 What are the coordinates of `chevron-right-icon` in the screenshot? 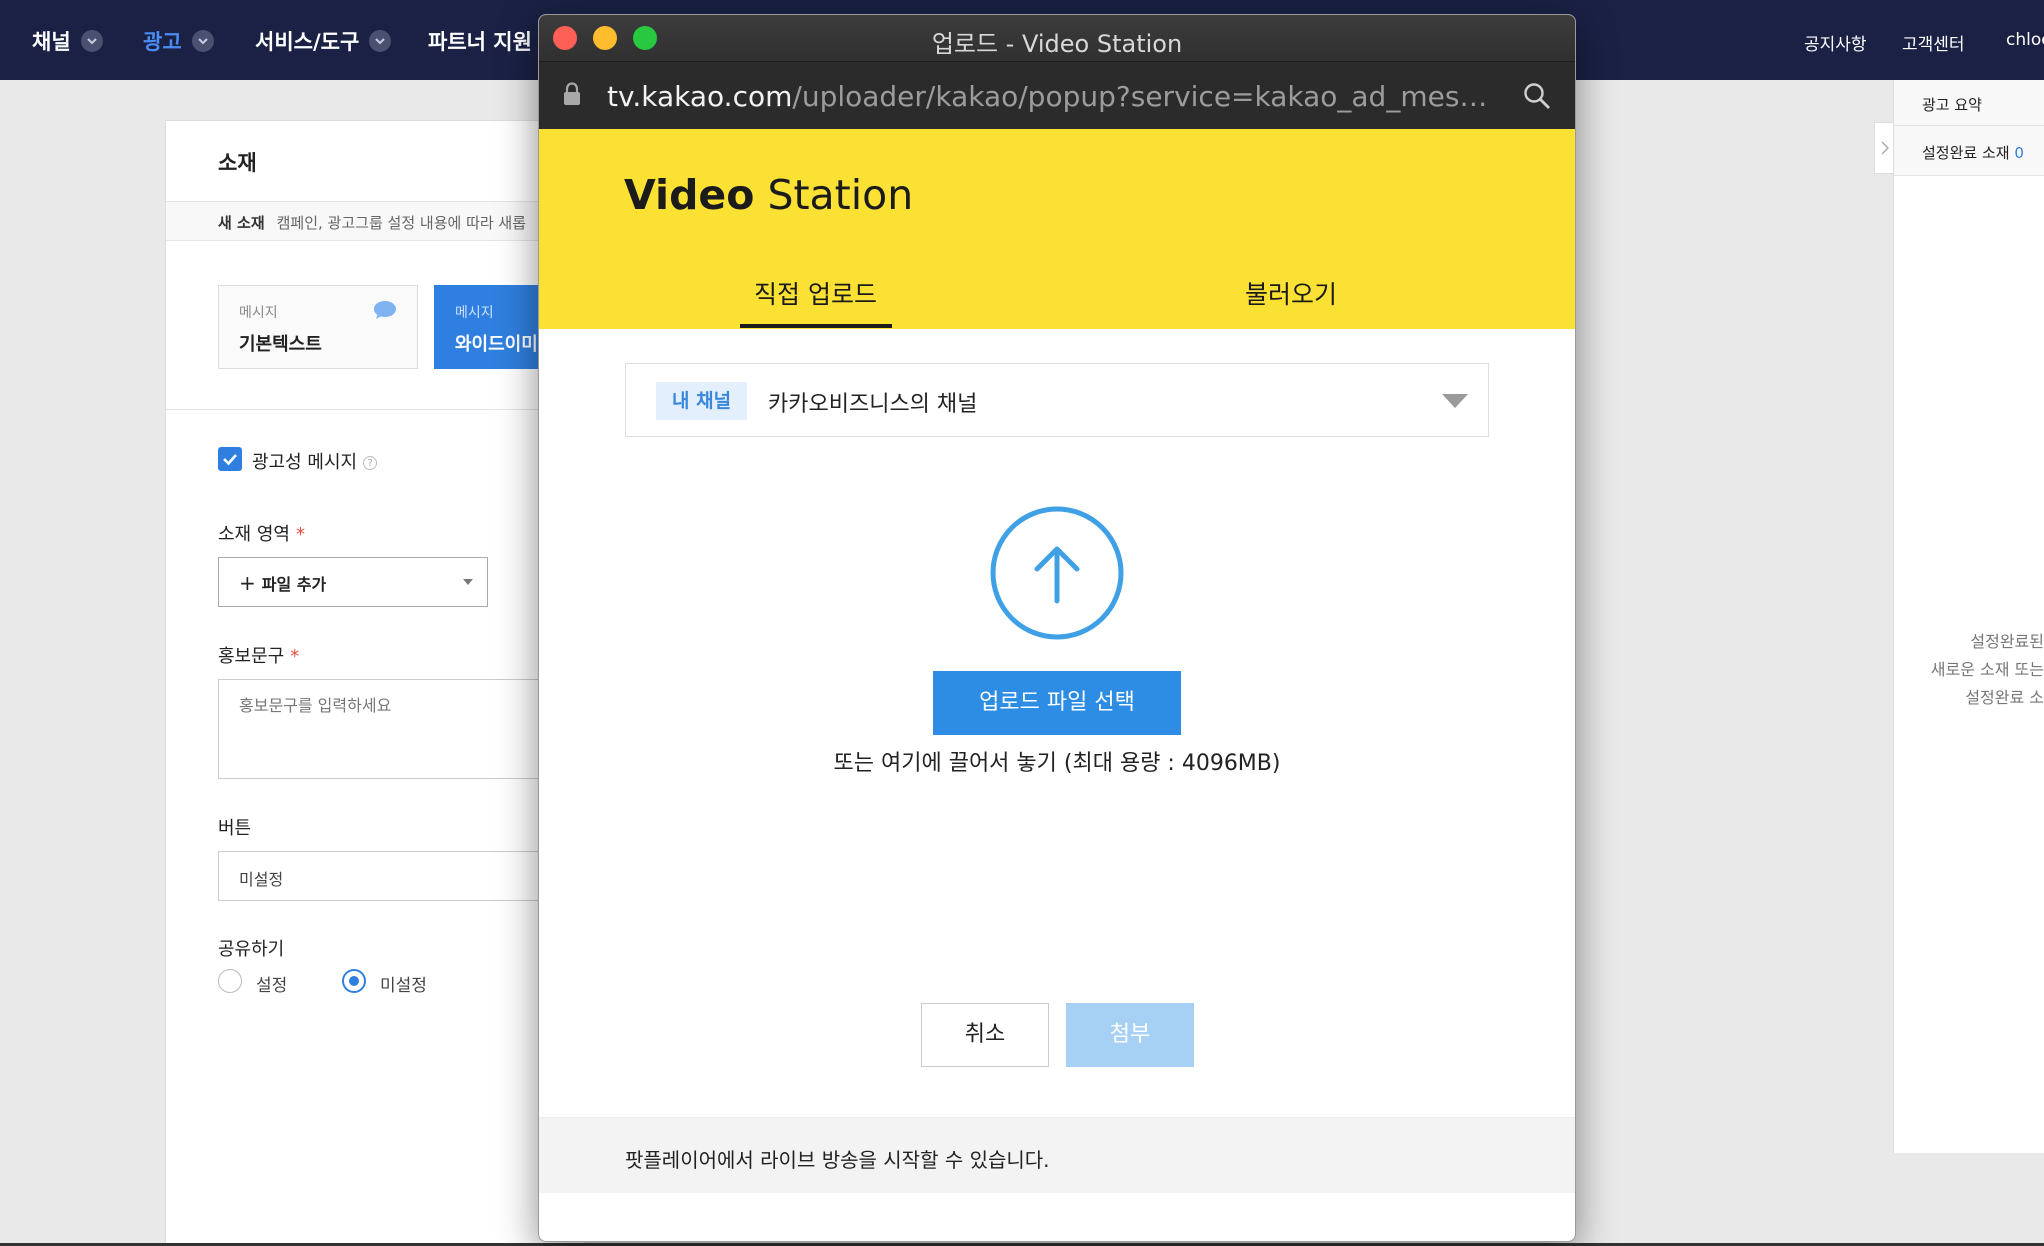 It's located at (1884, 148).